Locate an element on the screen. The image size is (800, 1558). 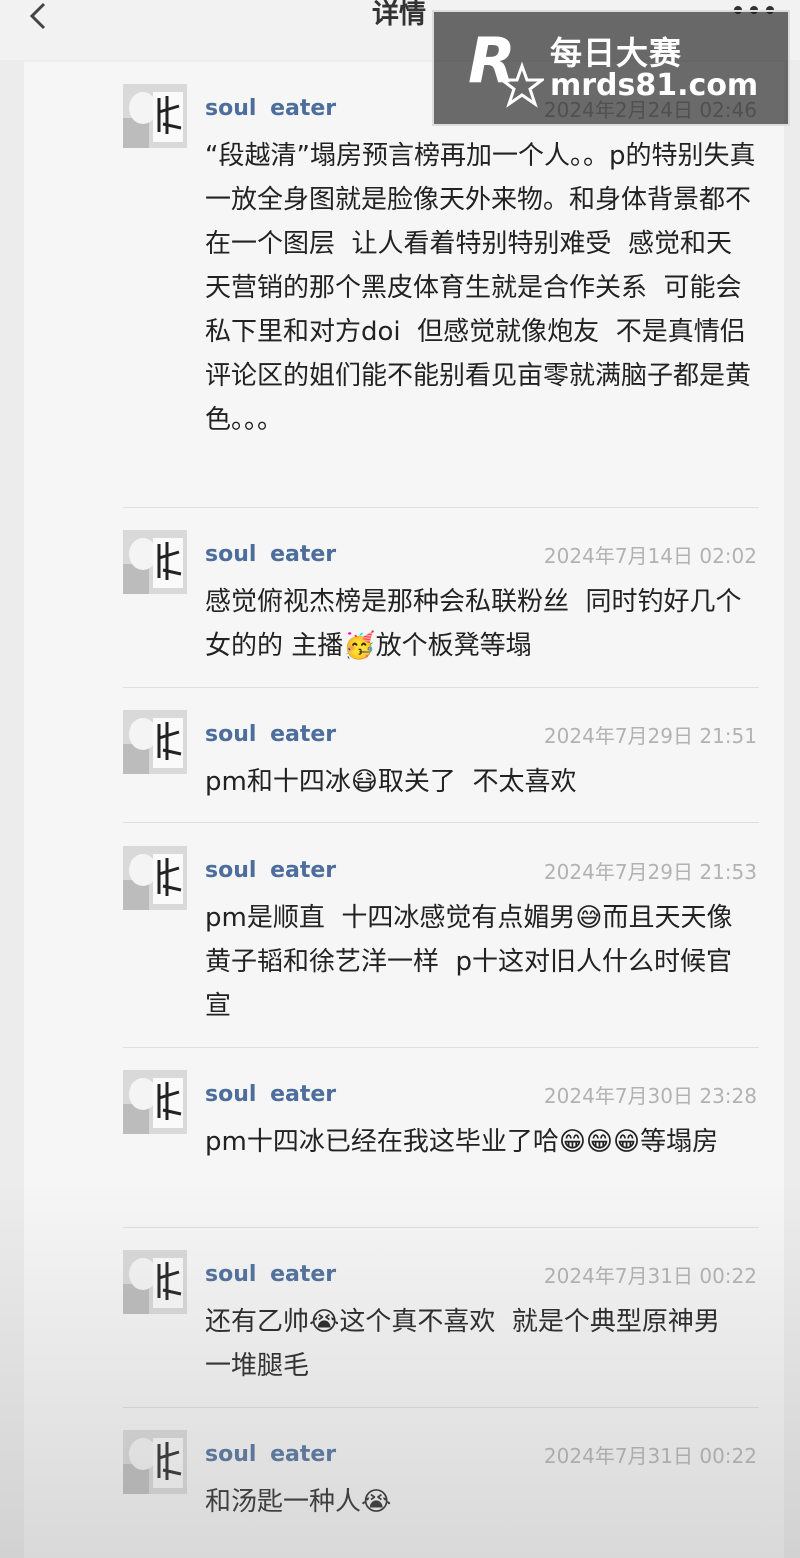
watermark-overlay: R 每日大赛 mrds81.com is located at coordinates (611, 68).